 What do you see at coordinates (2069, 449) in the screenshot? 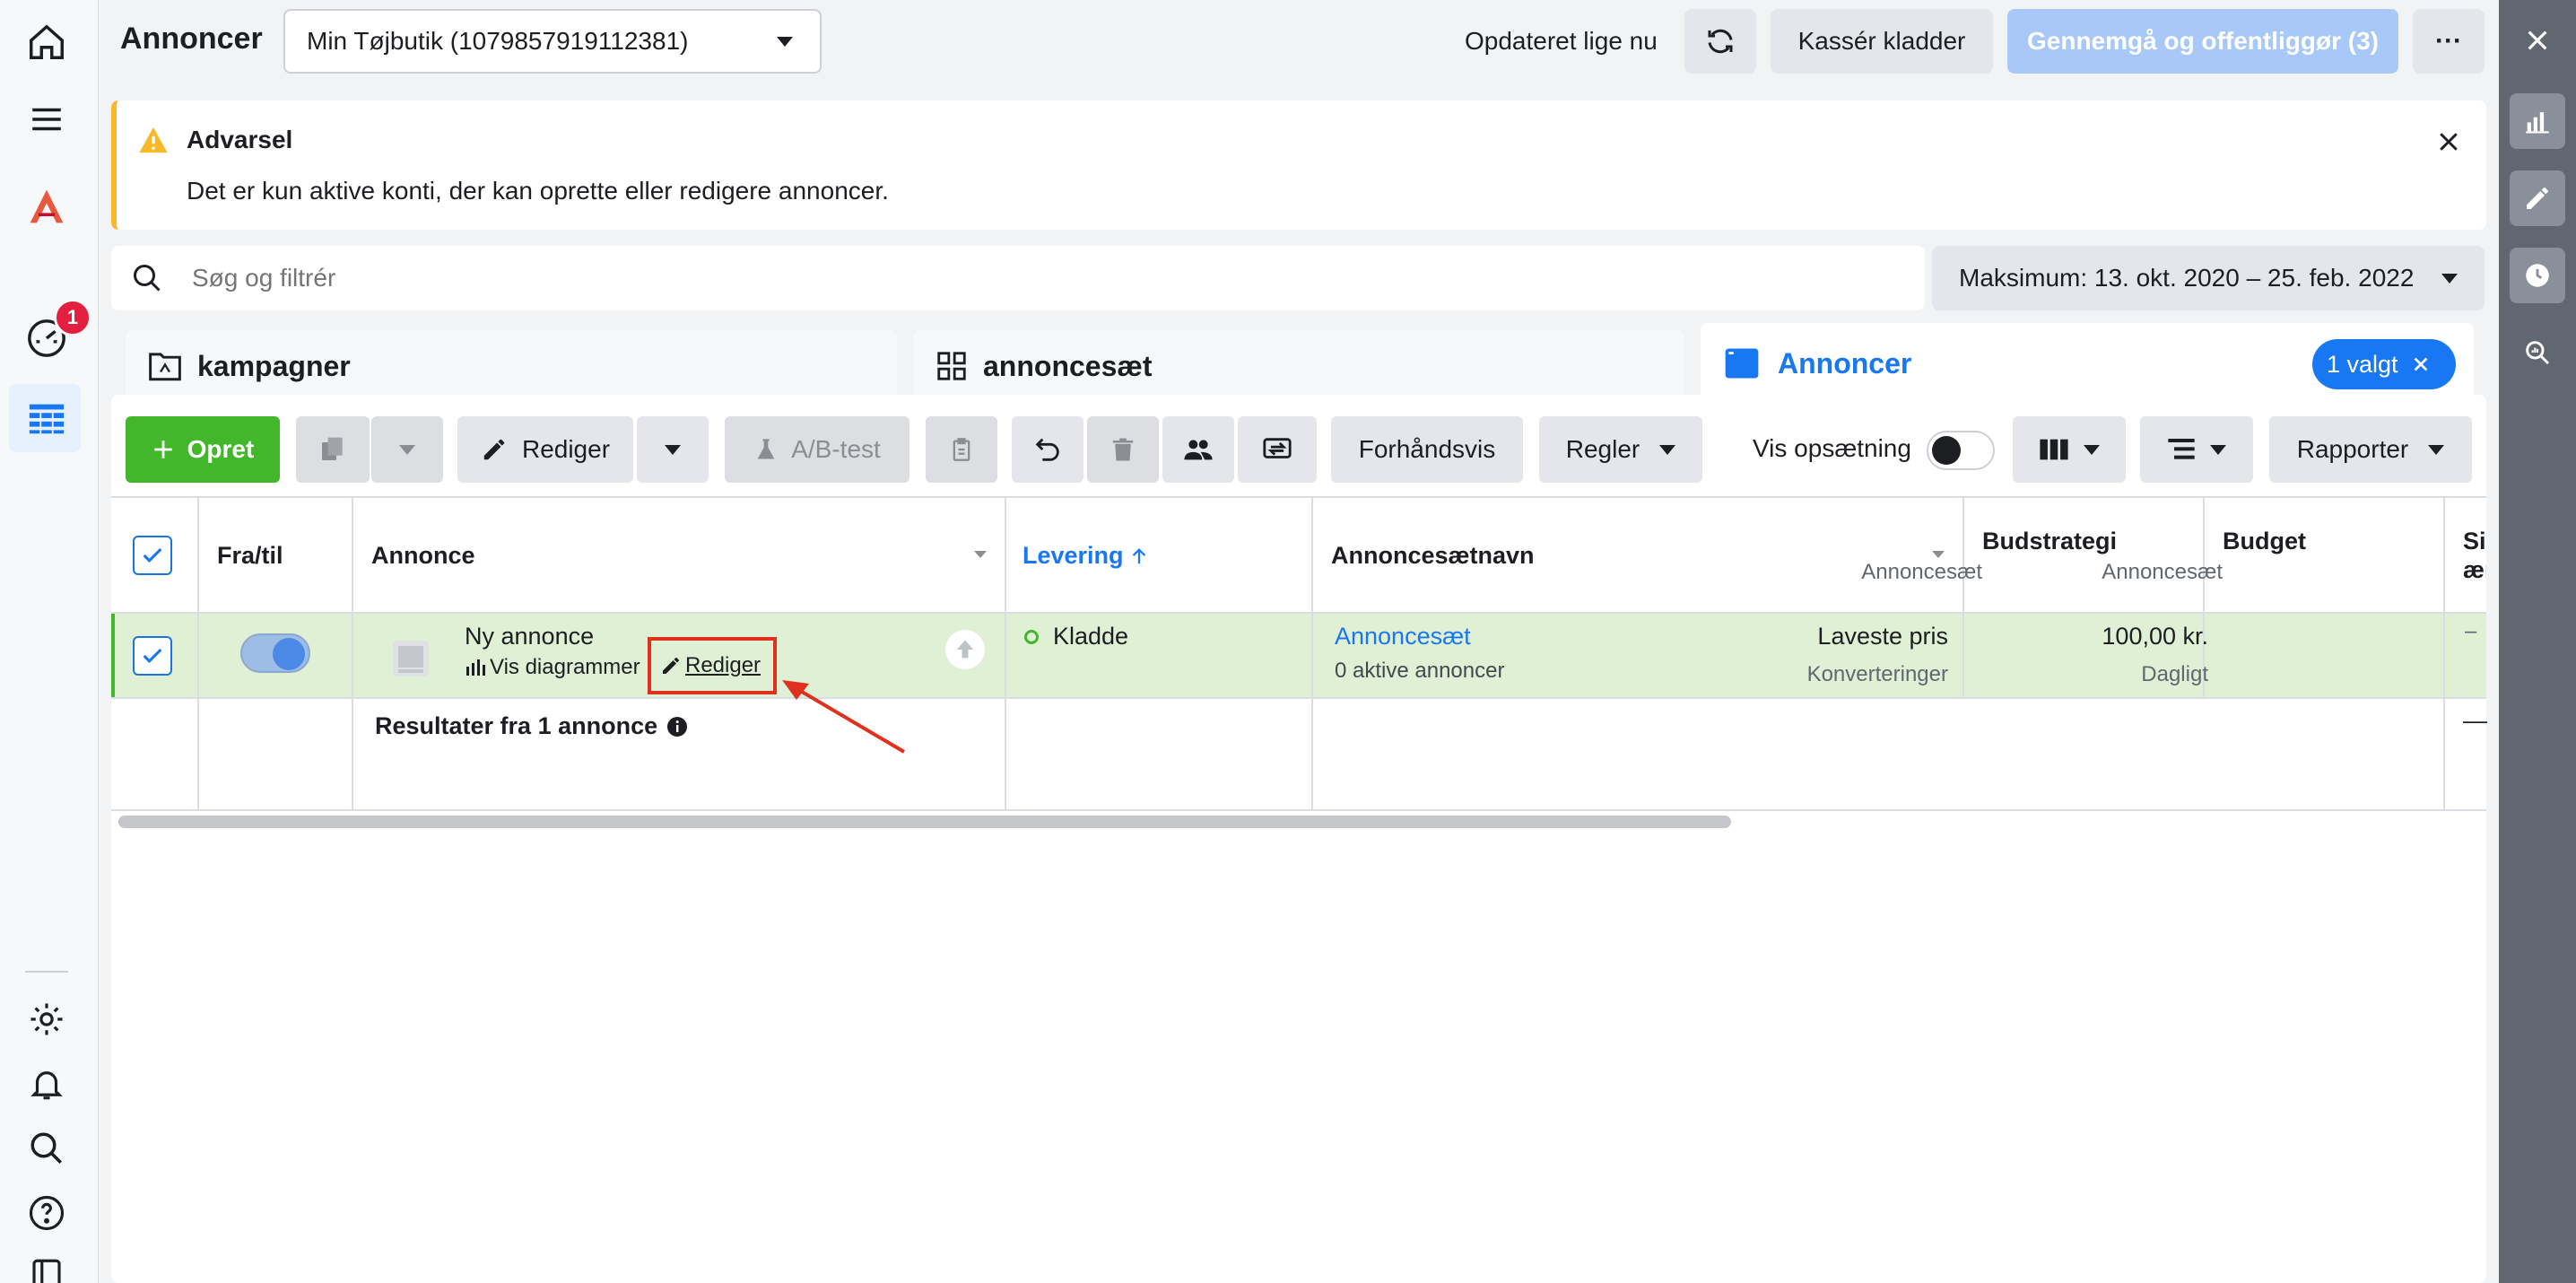
I see `columns-button` at bounding box center [2069, 449].